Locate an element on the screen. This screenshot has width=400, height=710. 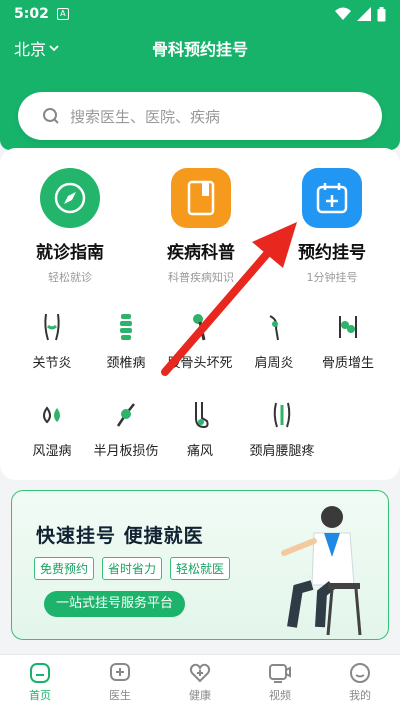
disease-femoral-necrosis: 股骨头坏死 is located at coordinates (200, 341).